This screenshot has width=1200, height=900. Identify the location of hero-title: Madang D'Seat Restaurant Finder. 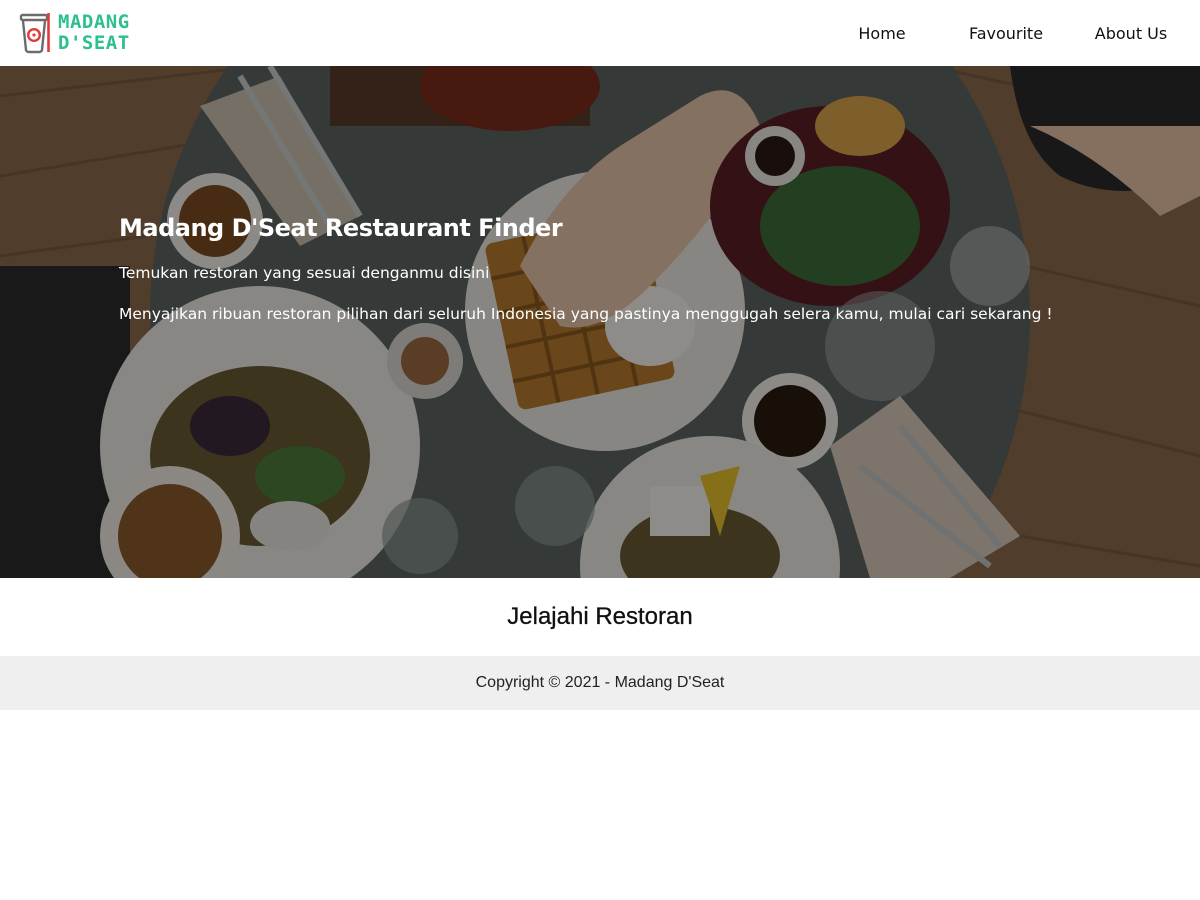
(341, 228).